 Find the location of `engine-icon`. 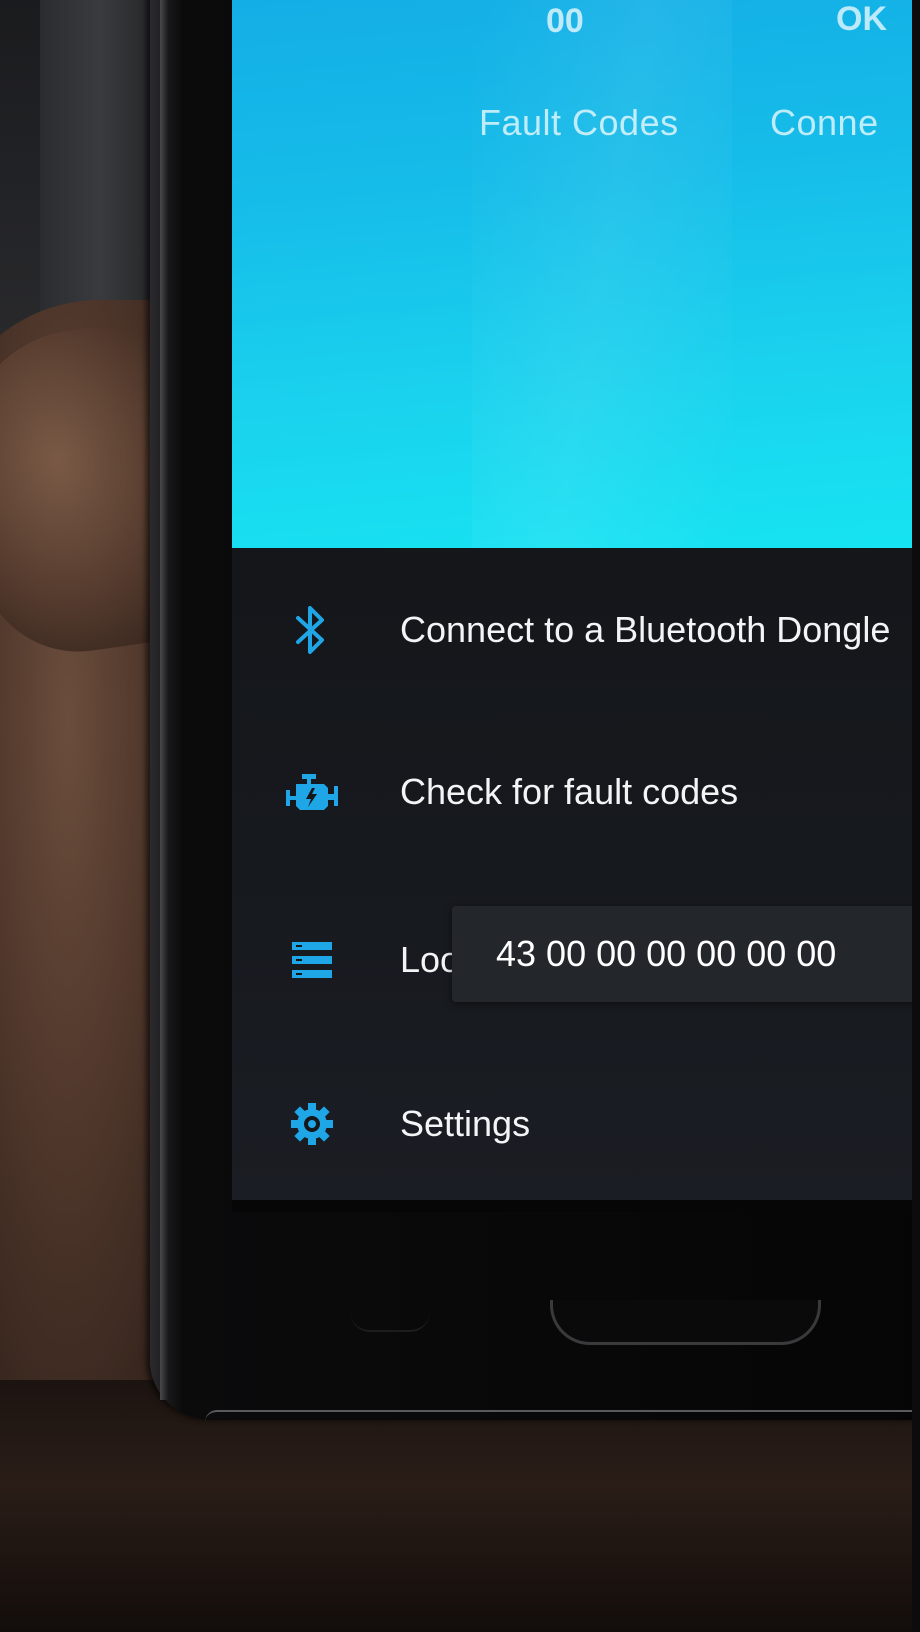

engine-icon is located at coordinates (312, 792).